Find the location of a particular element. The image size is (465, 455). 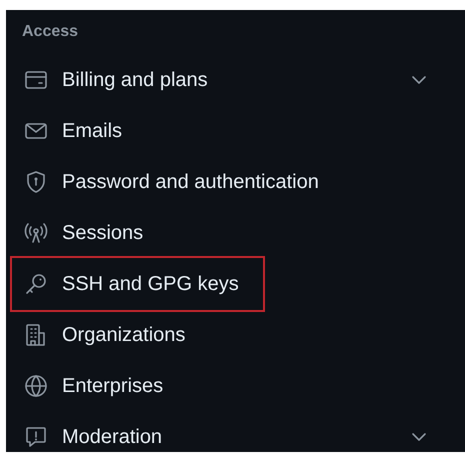

broadcast-icon is located at coordinates (36, 232).